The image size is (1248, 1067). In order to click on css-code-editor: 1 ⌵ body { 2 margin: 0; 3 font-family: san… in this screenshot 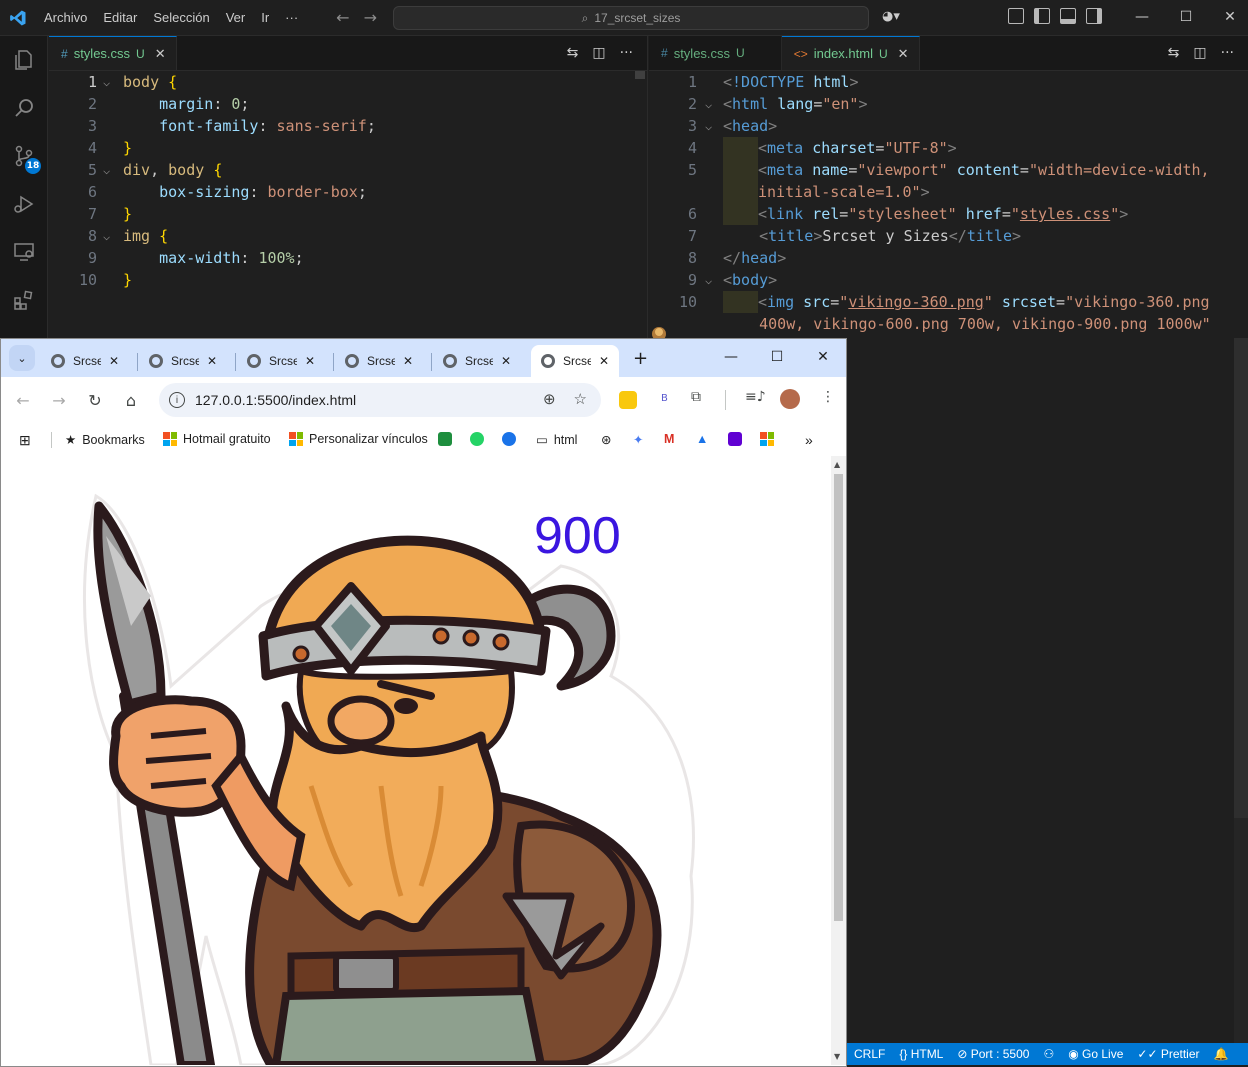, I will do `click(348, 181)`.